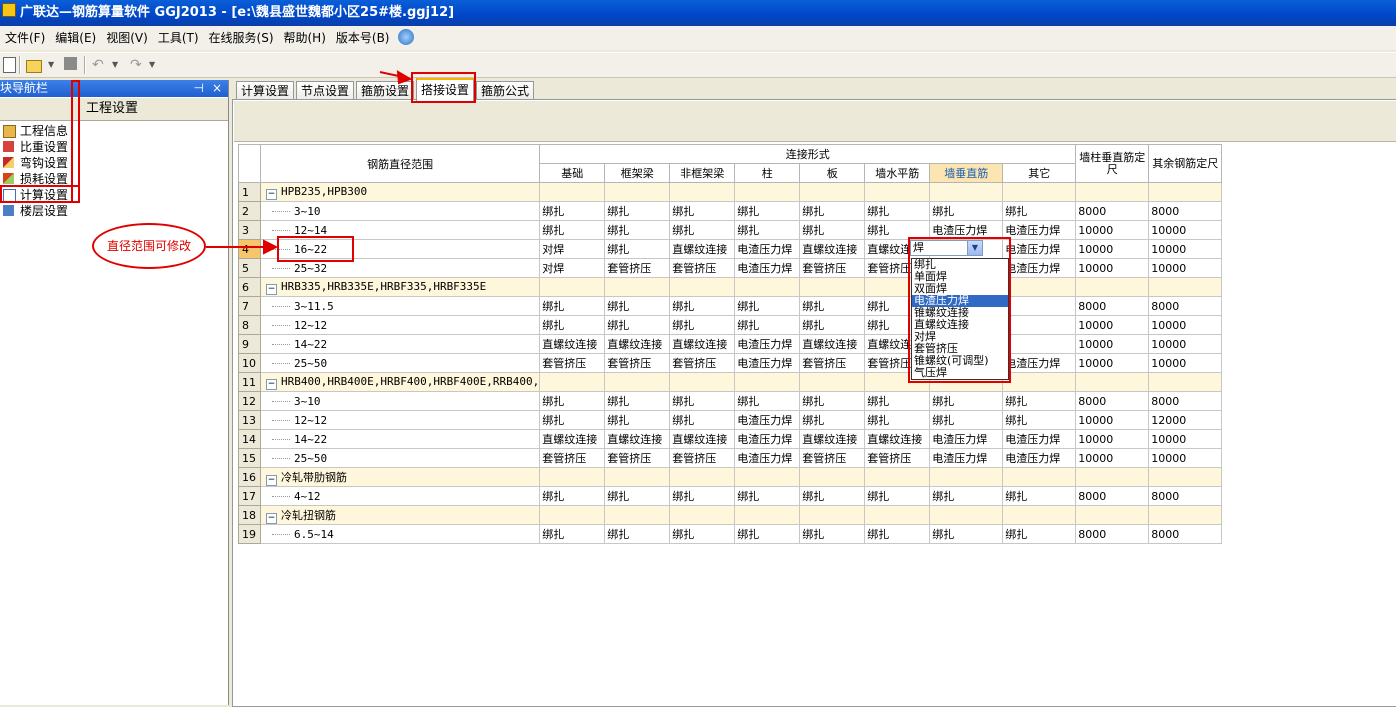  I want to click on pin-icon: ⊣, so click(199, 88).